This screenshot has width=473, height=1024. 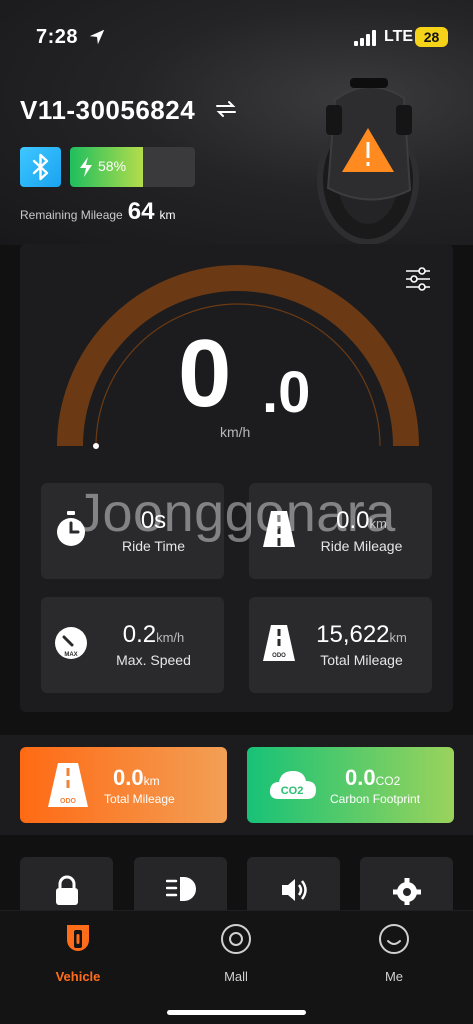 What do you see at coordinates (365, 38) in the screenshot?
I see `signal-icon` at bounding box center [365, 38].